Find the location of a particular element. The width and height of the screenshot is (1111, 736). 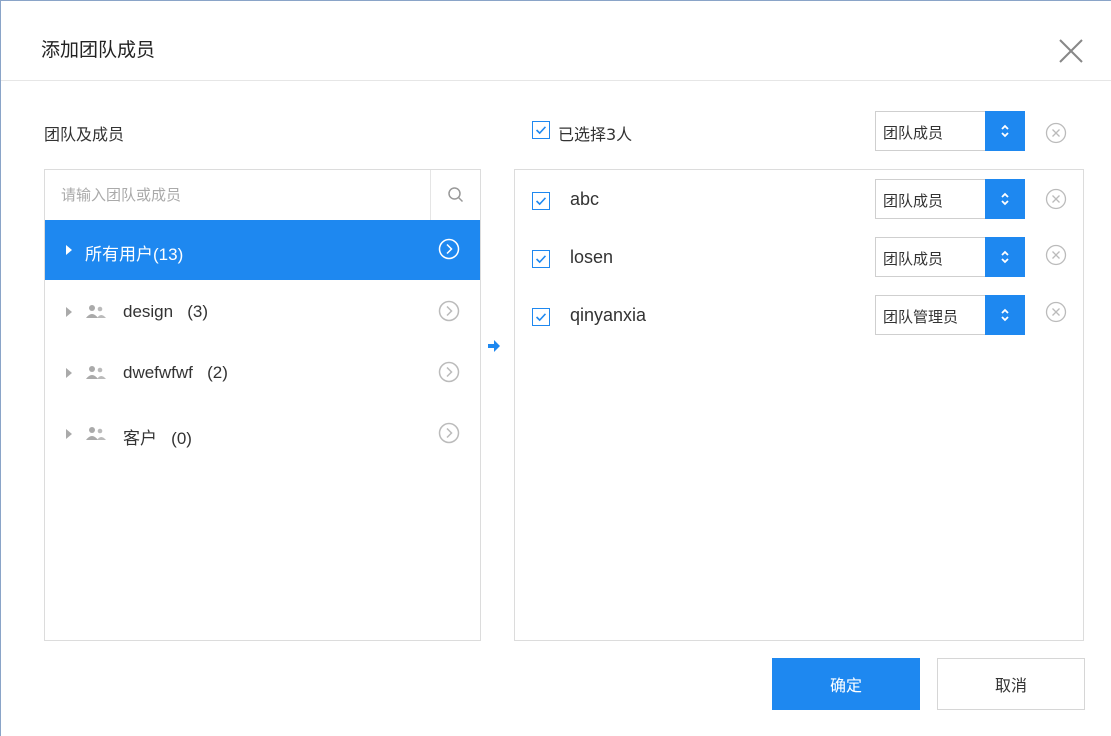

tree-item-customers: 客户 (0) is located at coordinates (262, 434).